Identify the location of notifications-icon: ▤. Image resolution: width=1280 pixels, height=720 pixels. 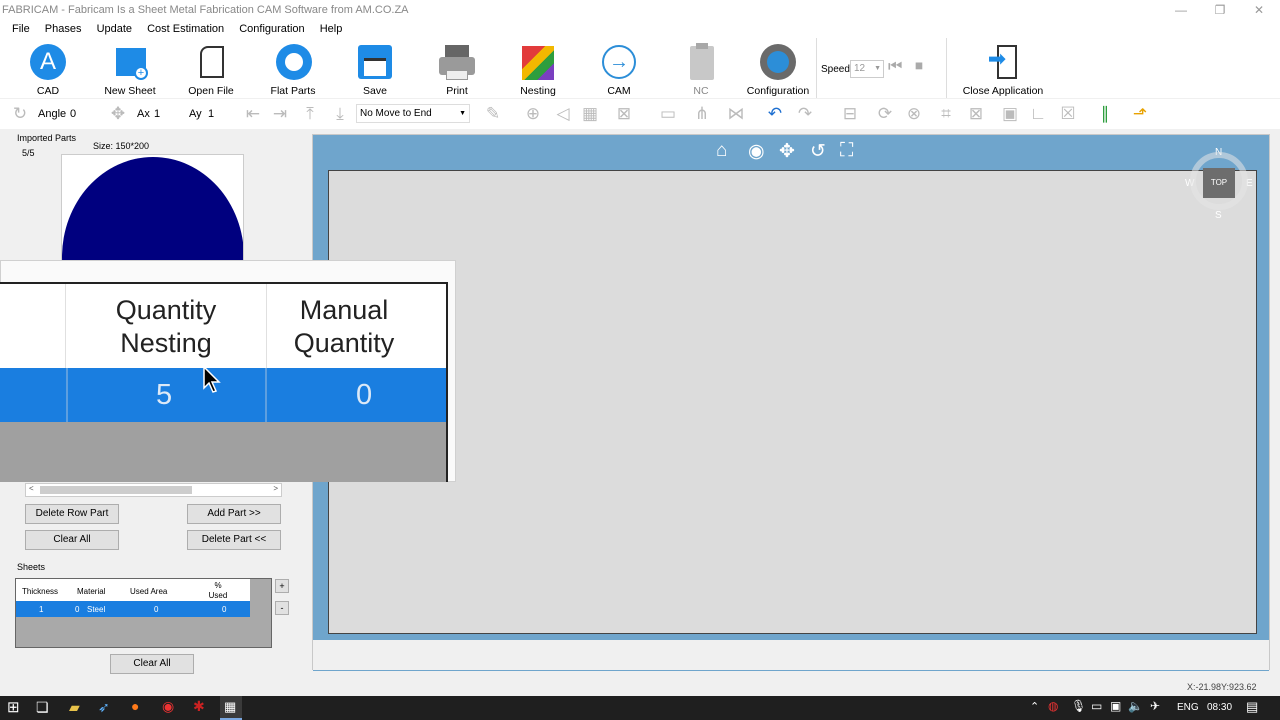
(1252, 707).